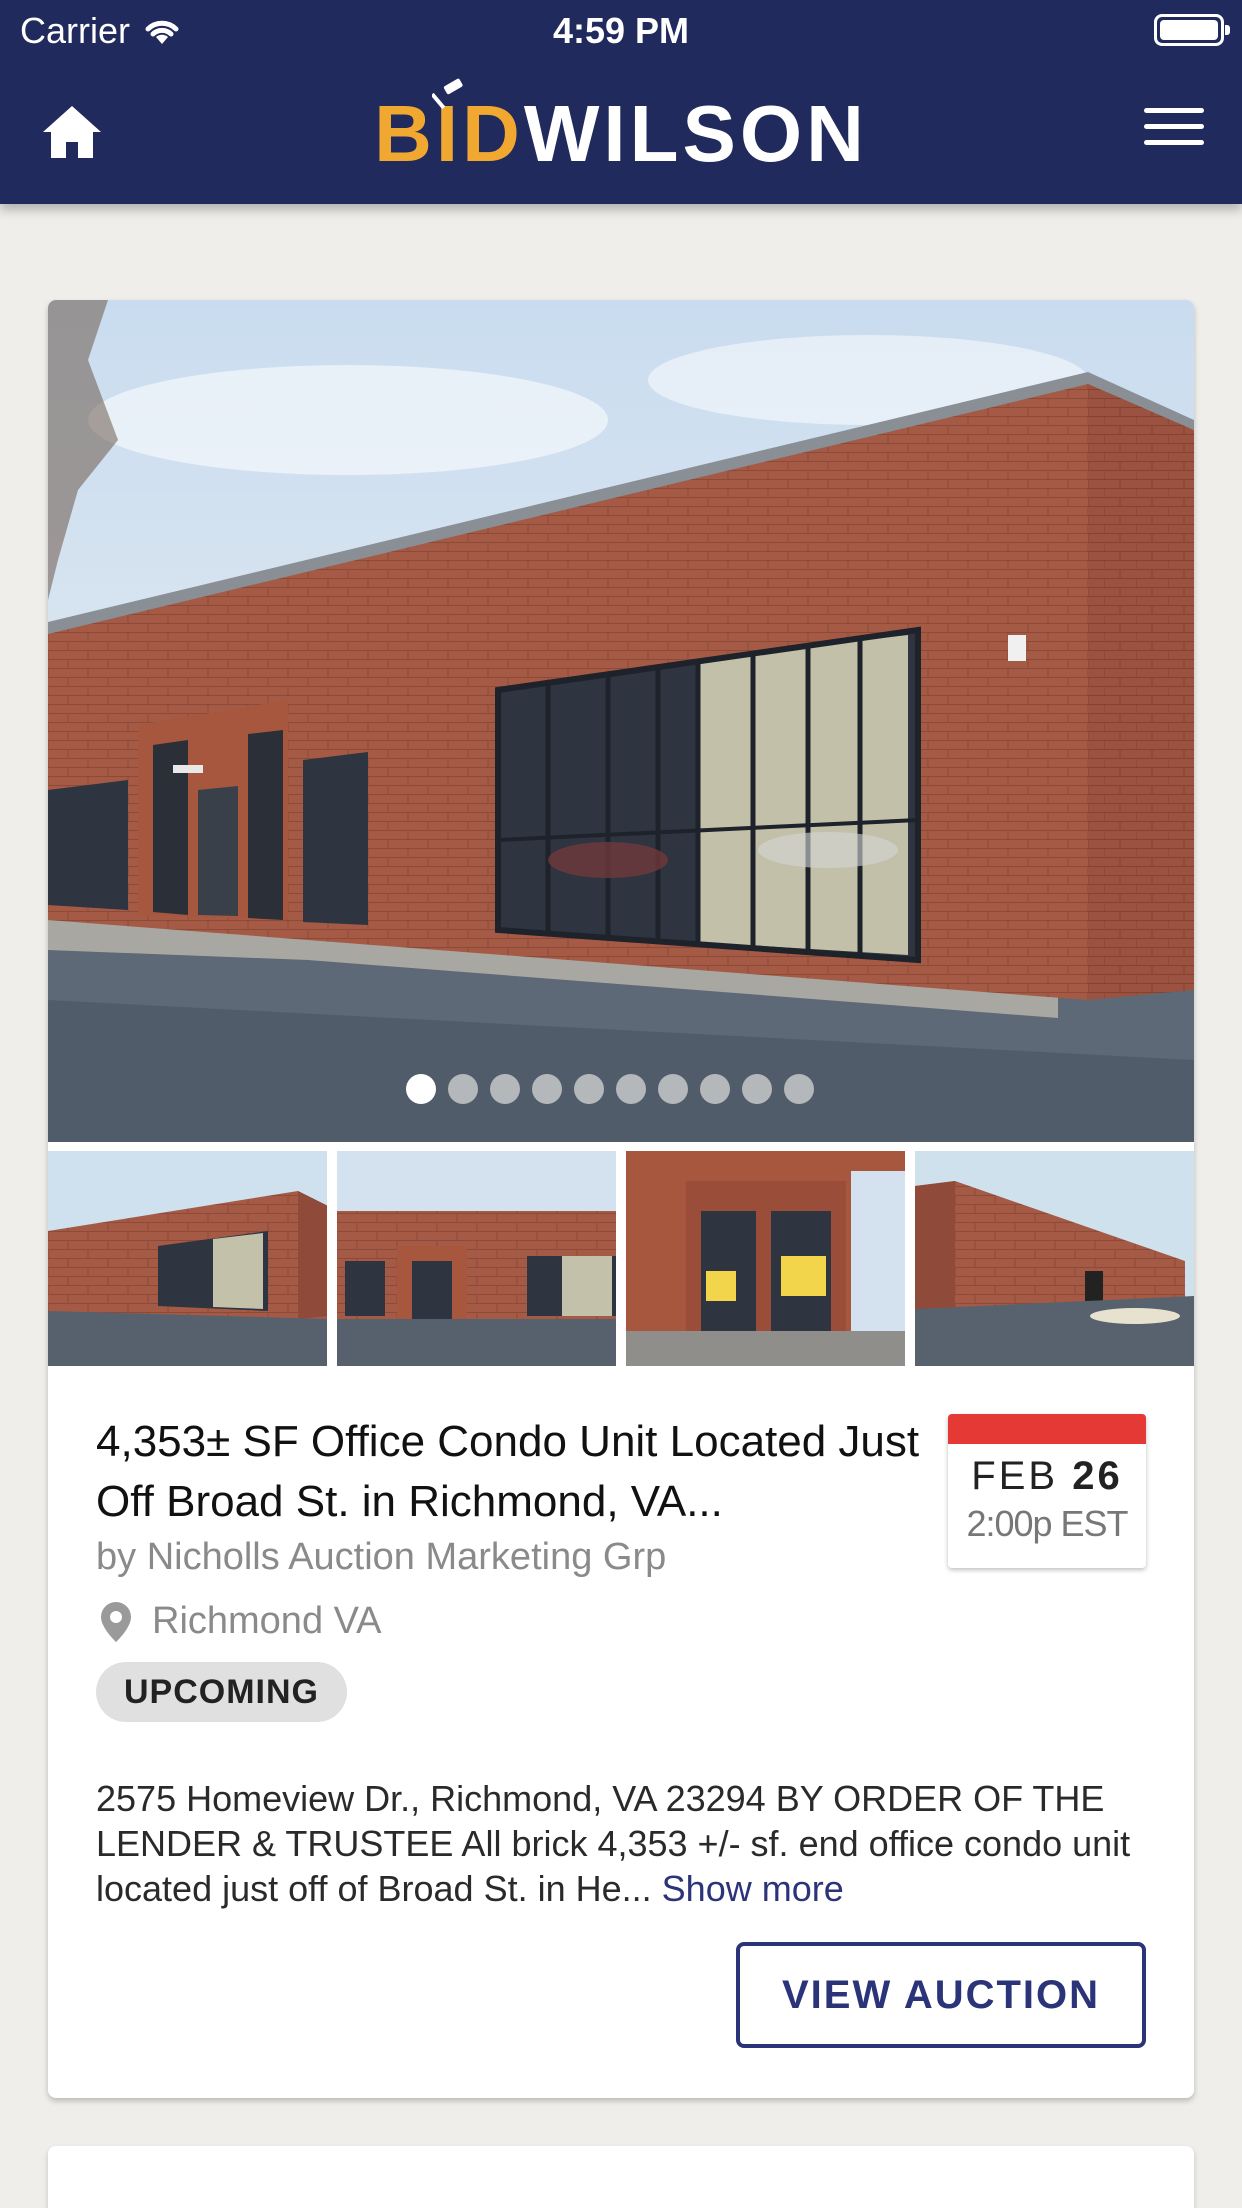 Image resolution: width=1242 pixels, height=2208 pixels. Describe the element at coordinates (116, 1621) in the screenshot. I see `location-pin-icon` at that location.